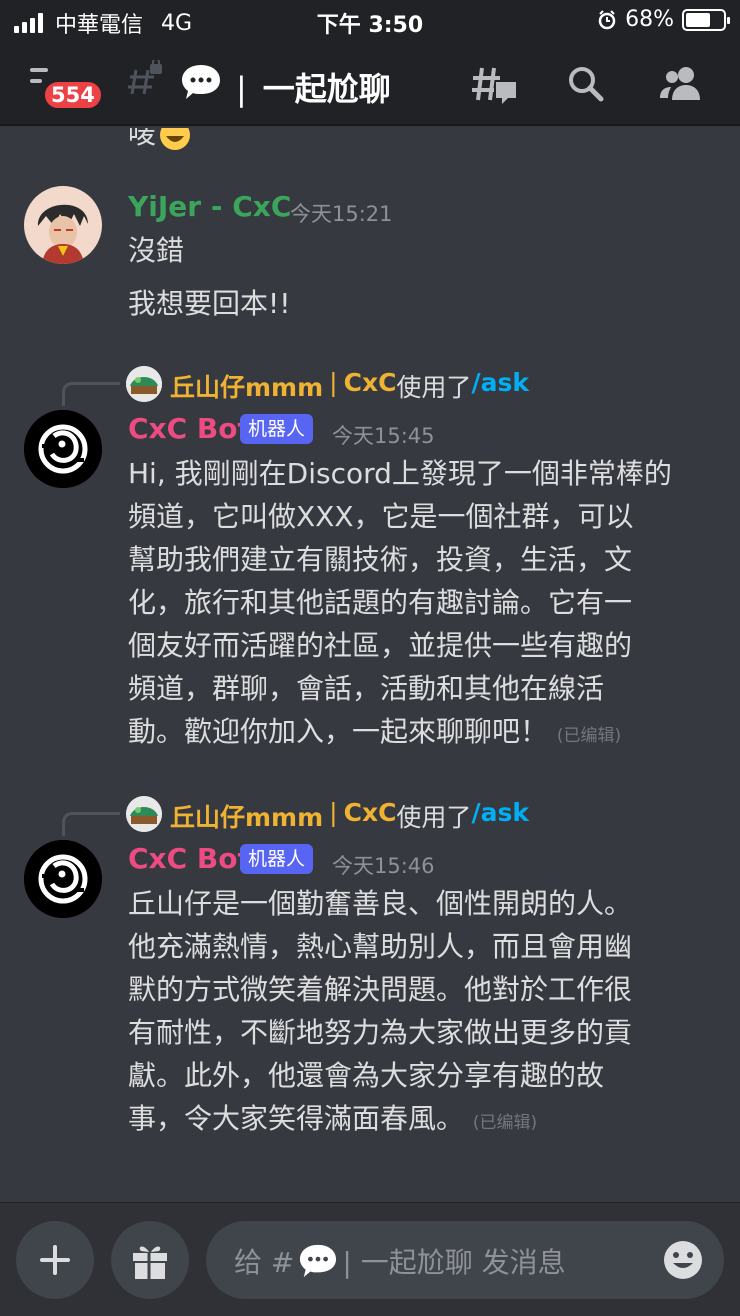 The height and width of the screenshot is (1316, 740). What do you see at coordinates (607, 19) in the screenshot?
I see `alarm-icon` at bounding box center [607, 19].